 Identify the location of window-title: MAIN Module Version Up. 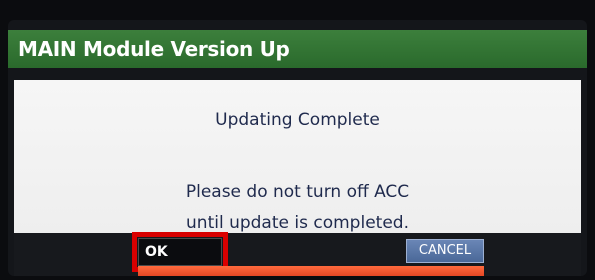
(154, 49).